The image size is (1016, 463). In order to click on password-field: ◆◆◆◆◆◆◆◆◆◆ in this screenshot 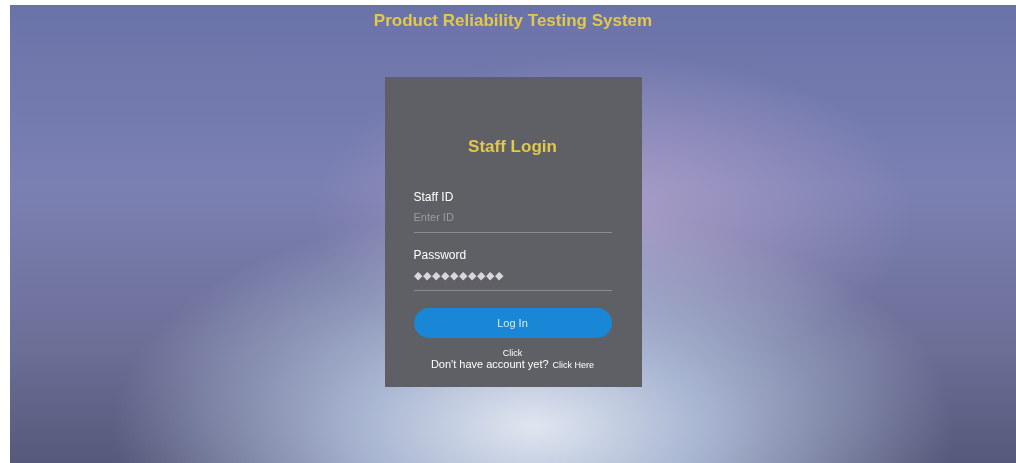, I will do `click(512, 276)`.